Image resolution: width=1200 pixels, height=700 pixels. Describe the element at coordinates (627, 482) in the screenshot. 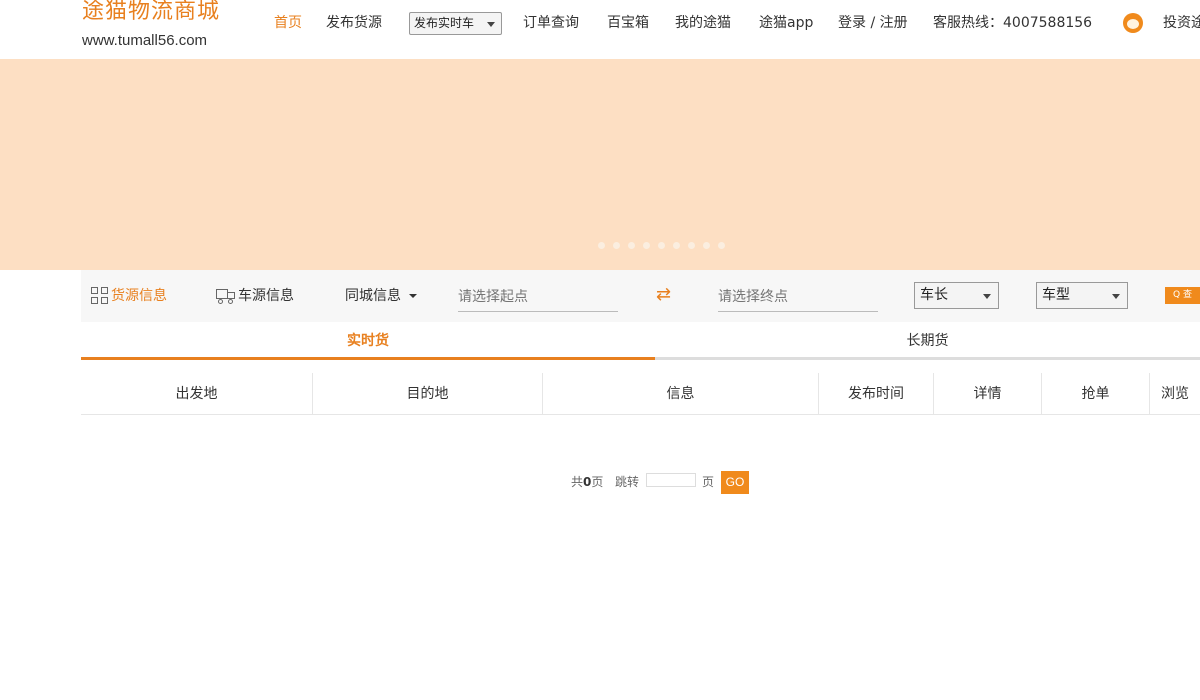

I see `pager-jump-label: 跳转` at that location.